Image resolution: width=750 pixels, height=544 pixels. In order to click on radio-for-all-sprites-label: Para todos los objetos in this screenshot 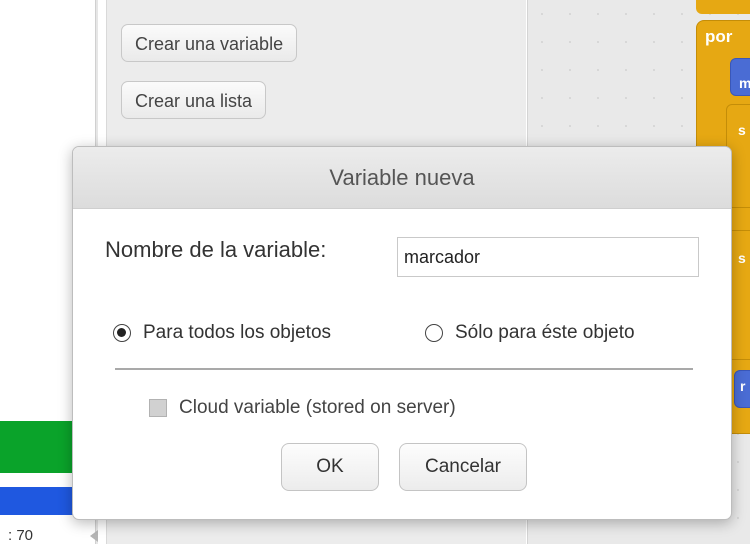, I will do `click(237, 332)`.